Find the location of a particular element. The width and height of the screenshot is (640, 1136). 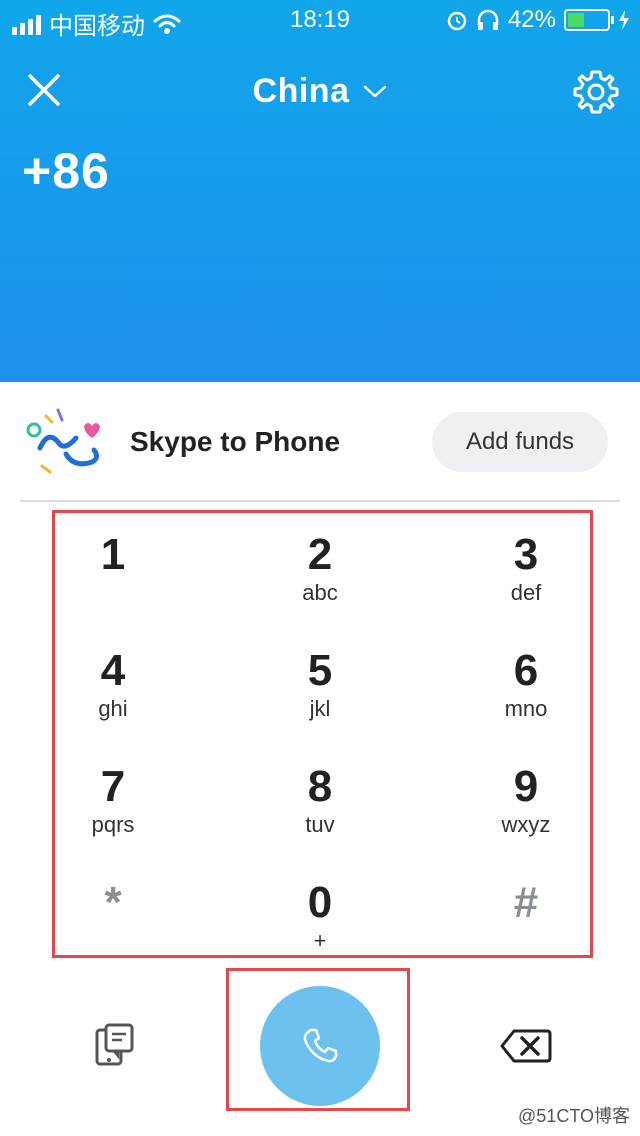

skype-to-phone-logo is located at coordinates (63, 441).